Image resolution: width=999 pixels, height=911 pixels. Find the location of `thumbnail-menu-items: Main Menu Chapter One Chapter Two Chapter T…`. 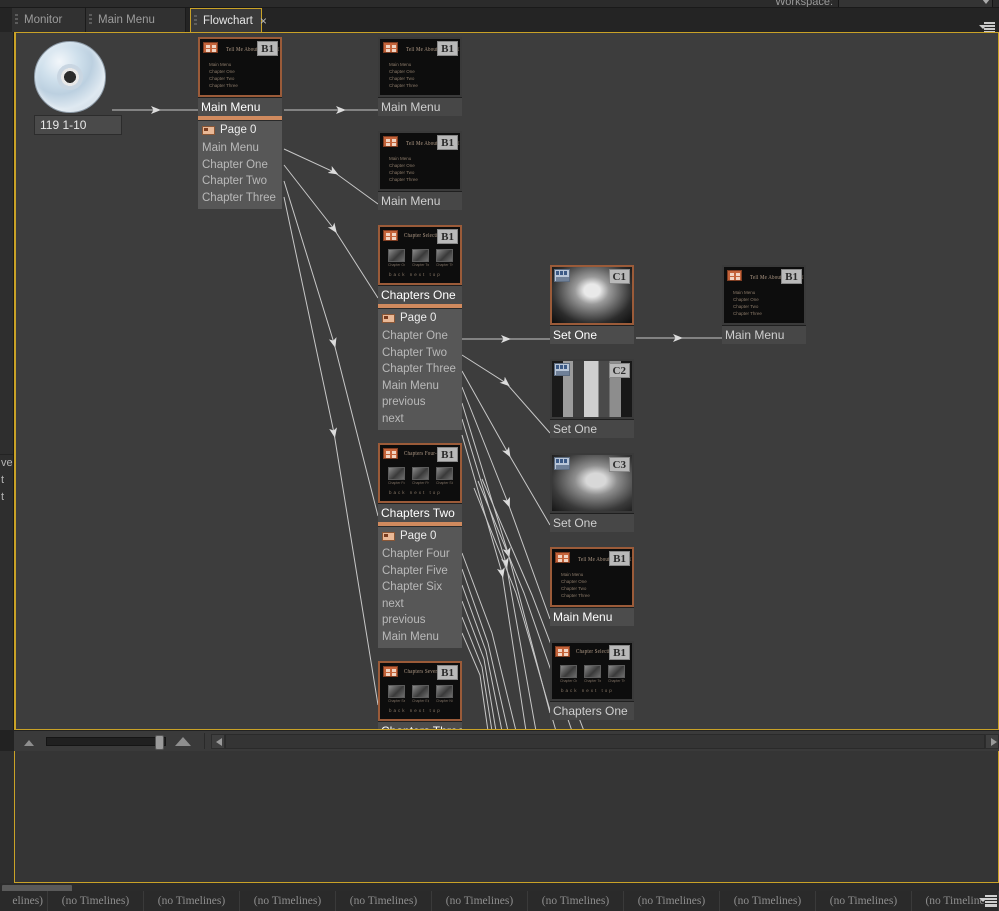

thumbnail-menu-items: Main Menu Chapter One Chapter Two Chapter T… is located at coordinates (403, 75).